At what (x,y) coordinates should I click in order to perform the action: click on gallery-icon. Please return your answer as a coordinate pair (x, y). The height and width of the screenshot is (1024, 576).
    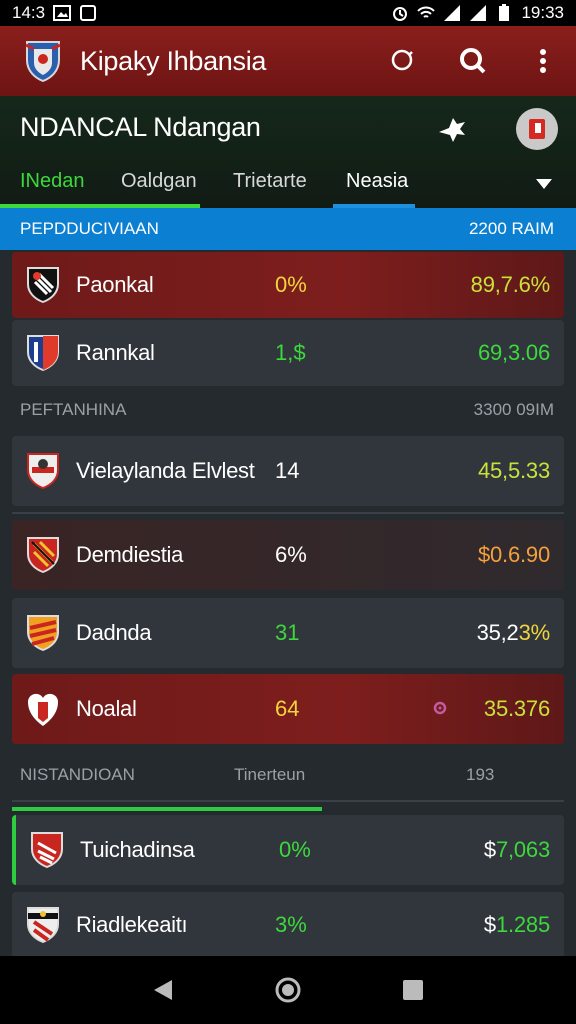
    Looking at the image, I should click on (62, 13).